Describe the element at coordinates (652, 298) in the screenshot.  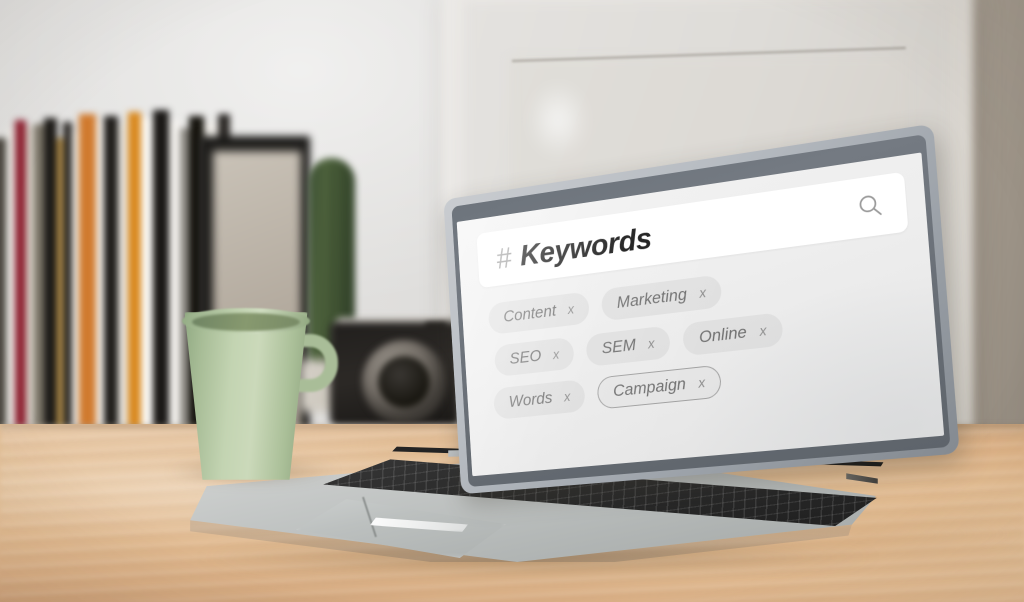
I see `keyword-tag-label: Marketing` at that location.